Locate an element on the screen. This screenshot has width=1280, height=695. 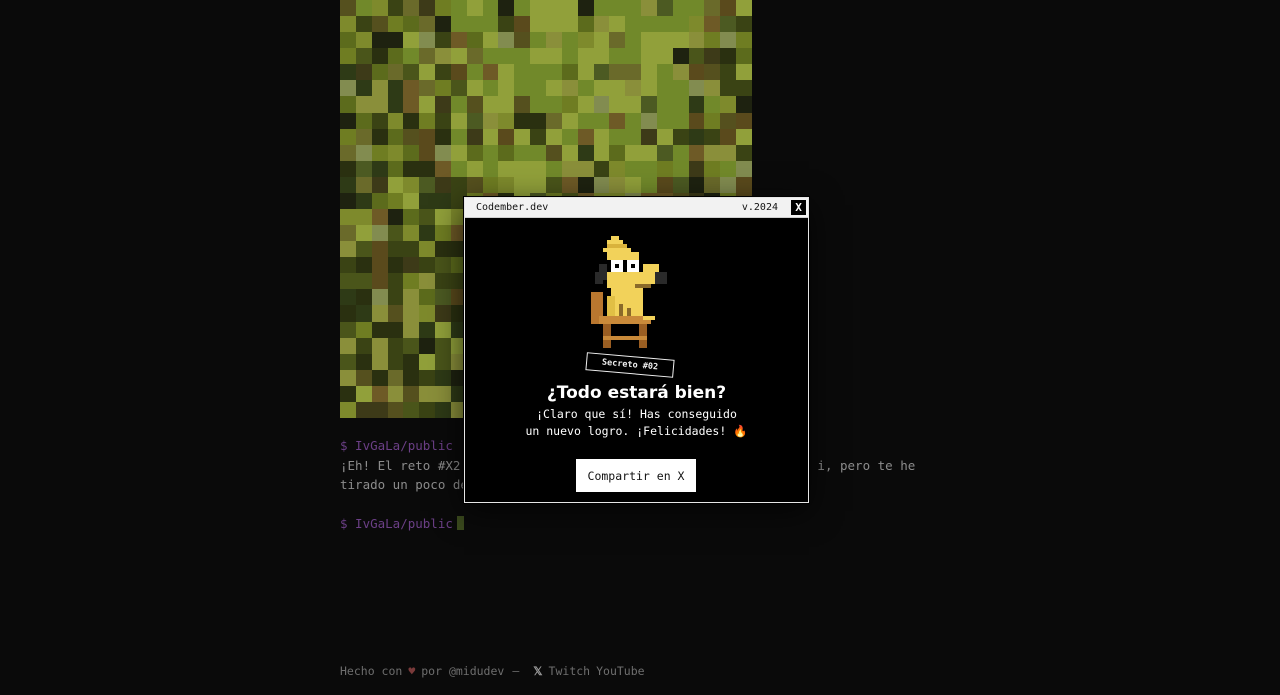
x-logo-icon: 𝕏 is located at coordinates (537, 671).